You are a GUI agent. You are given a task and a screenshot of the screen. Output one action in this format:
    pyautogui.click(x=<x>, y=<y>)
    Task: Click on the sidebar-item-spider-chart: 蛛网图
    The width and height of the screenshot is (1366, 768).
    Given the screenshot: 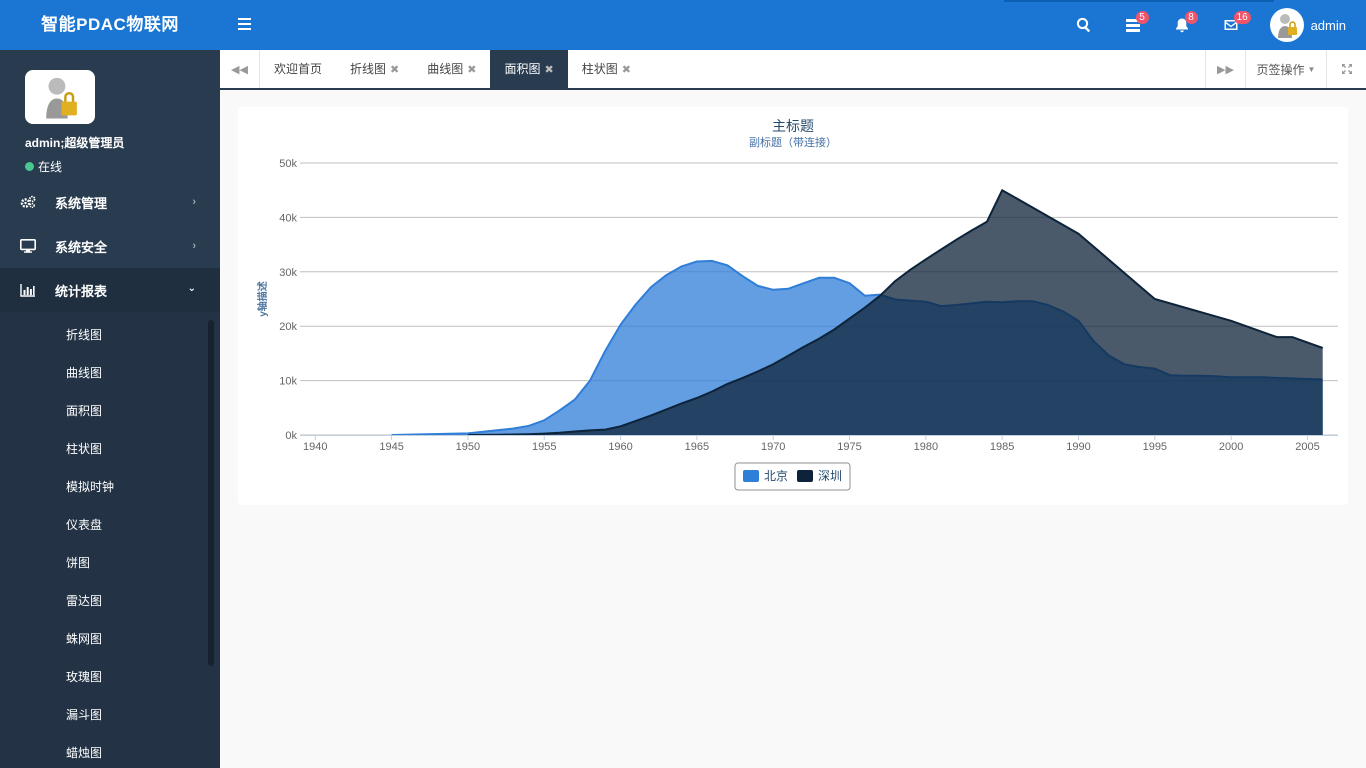 What is the action you would take?
    pyautogui.click(x=110, y=639)
    